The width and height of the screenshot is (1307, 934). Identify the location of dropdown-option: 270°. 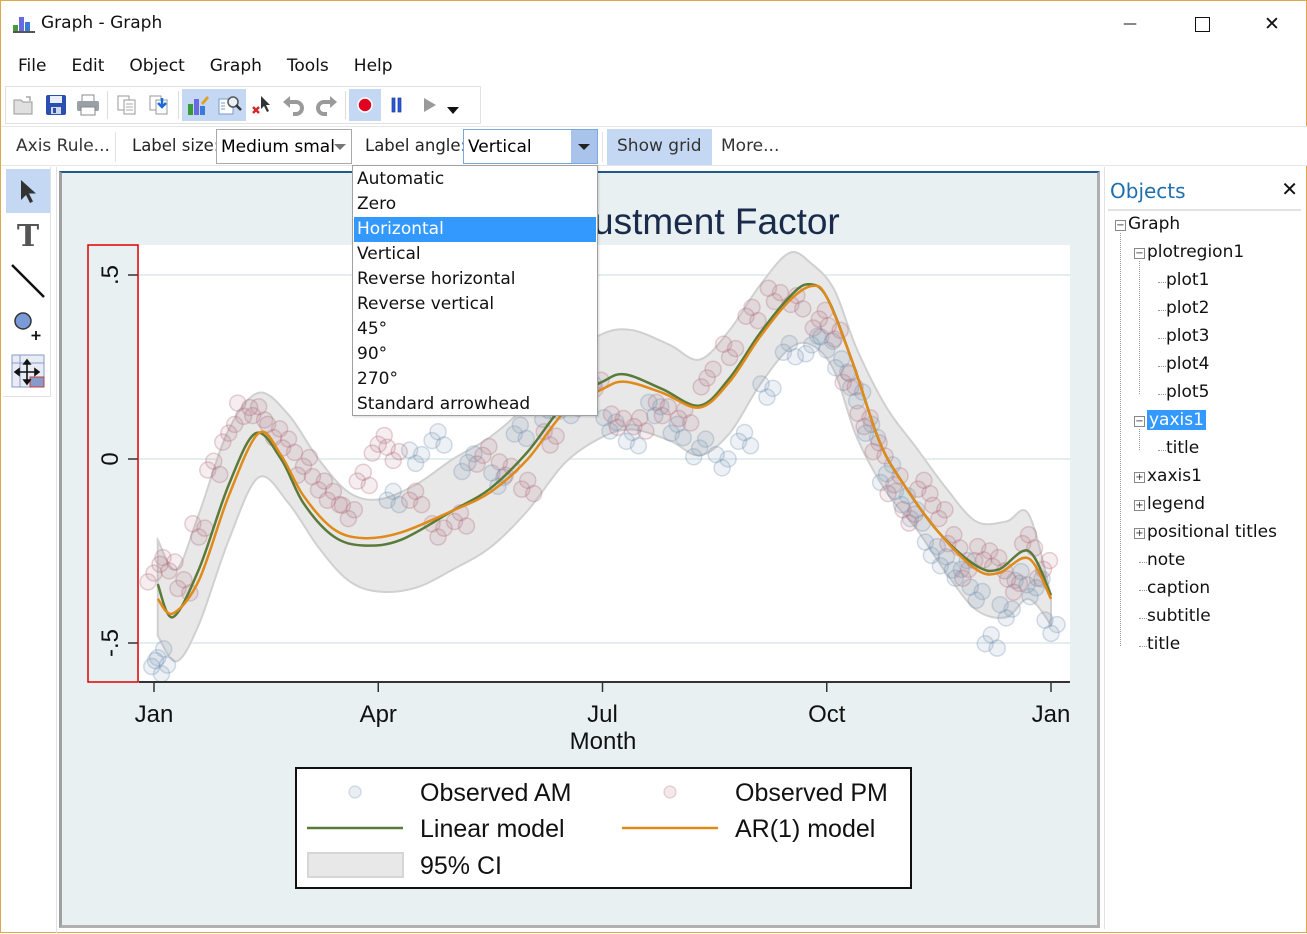
(475, 379).